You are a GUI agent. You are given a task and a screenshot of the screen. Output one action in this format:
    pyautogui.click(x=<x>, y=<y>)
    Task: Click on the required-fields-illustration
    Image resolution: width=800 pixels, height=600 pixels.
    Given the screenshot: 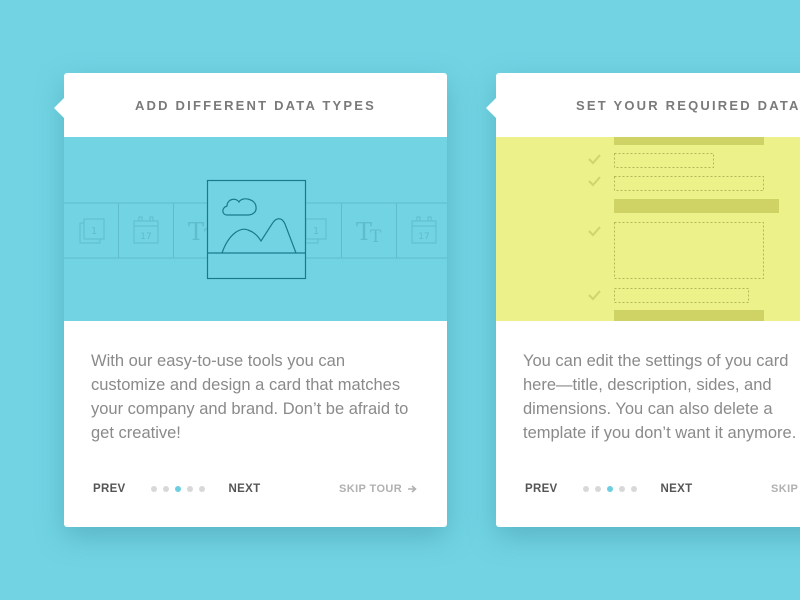 What is the action you would take?
    pyautogui.click(x=648, y=229)
    